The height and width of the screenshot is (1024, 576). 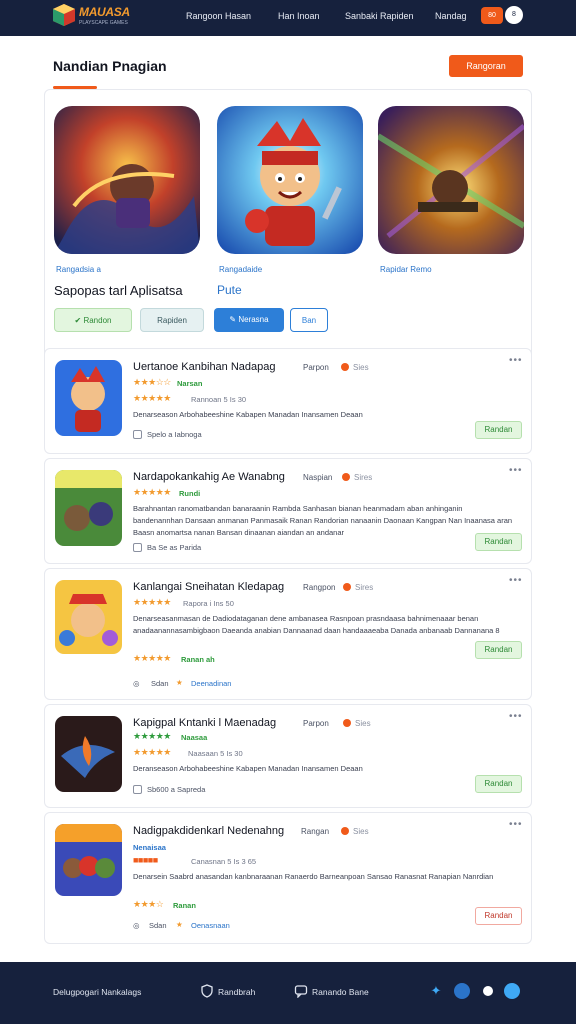 I want to click on user-avatar: 8, so click(x=514, y=15).